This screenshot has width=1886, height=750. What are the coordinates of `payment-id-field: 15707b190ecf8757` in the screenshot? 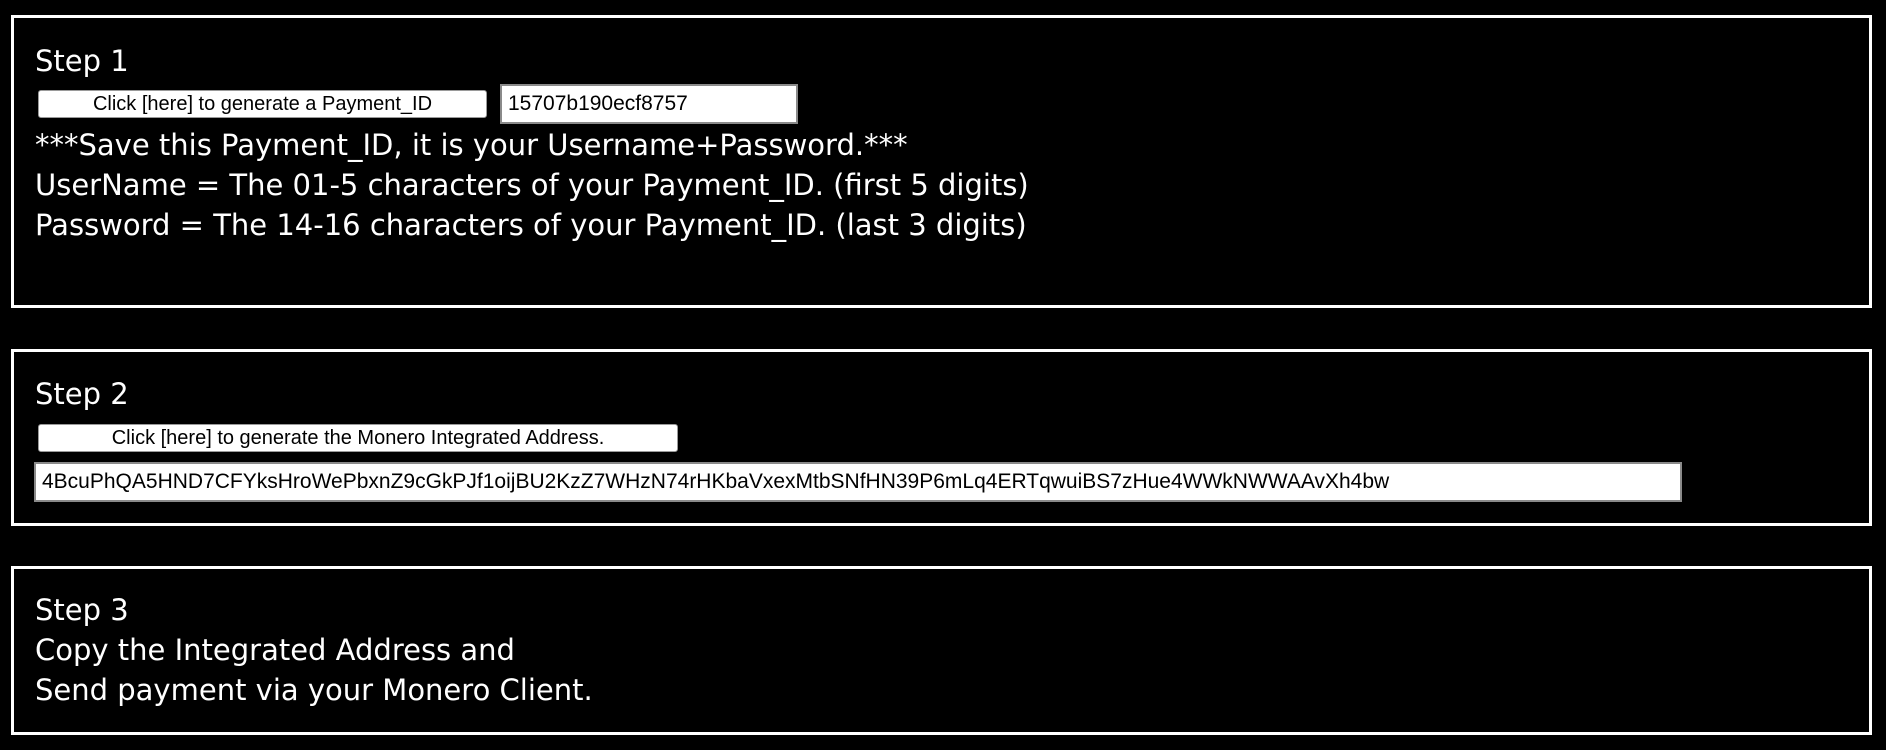 It's located at (649, 104).